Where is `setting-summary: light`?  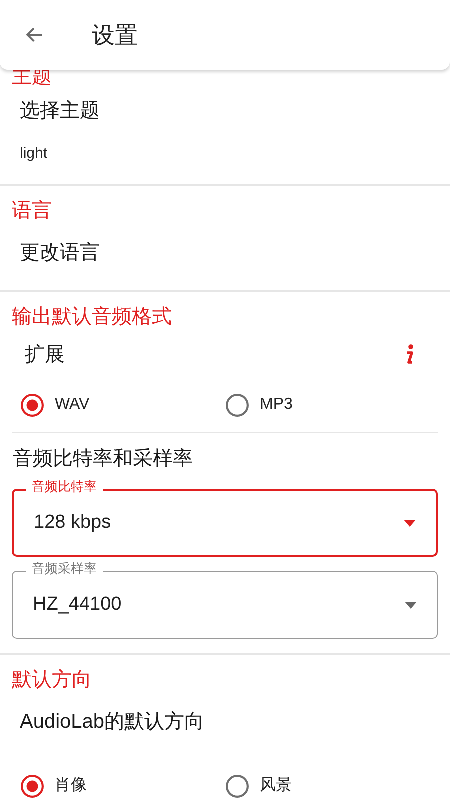
setting-summary: light is located at coordinates (34, 154).